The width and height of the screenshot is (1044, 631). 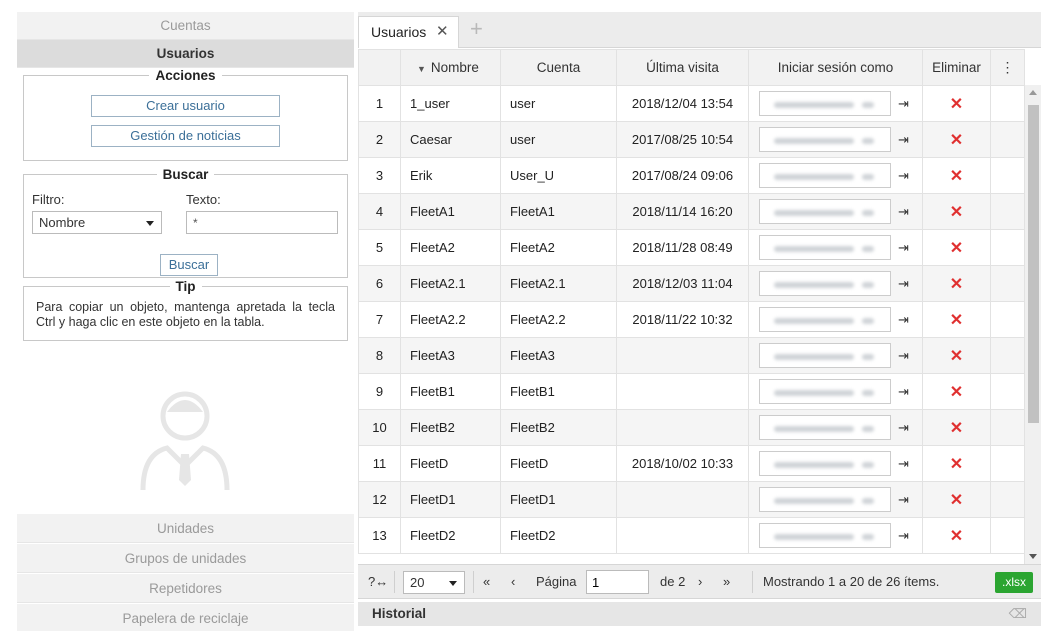 I want to click on cuenta-cell: FleetD2, so click(x=558, y=535).